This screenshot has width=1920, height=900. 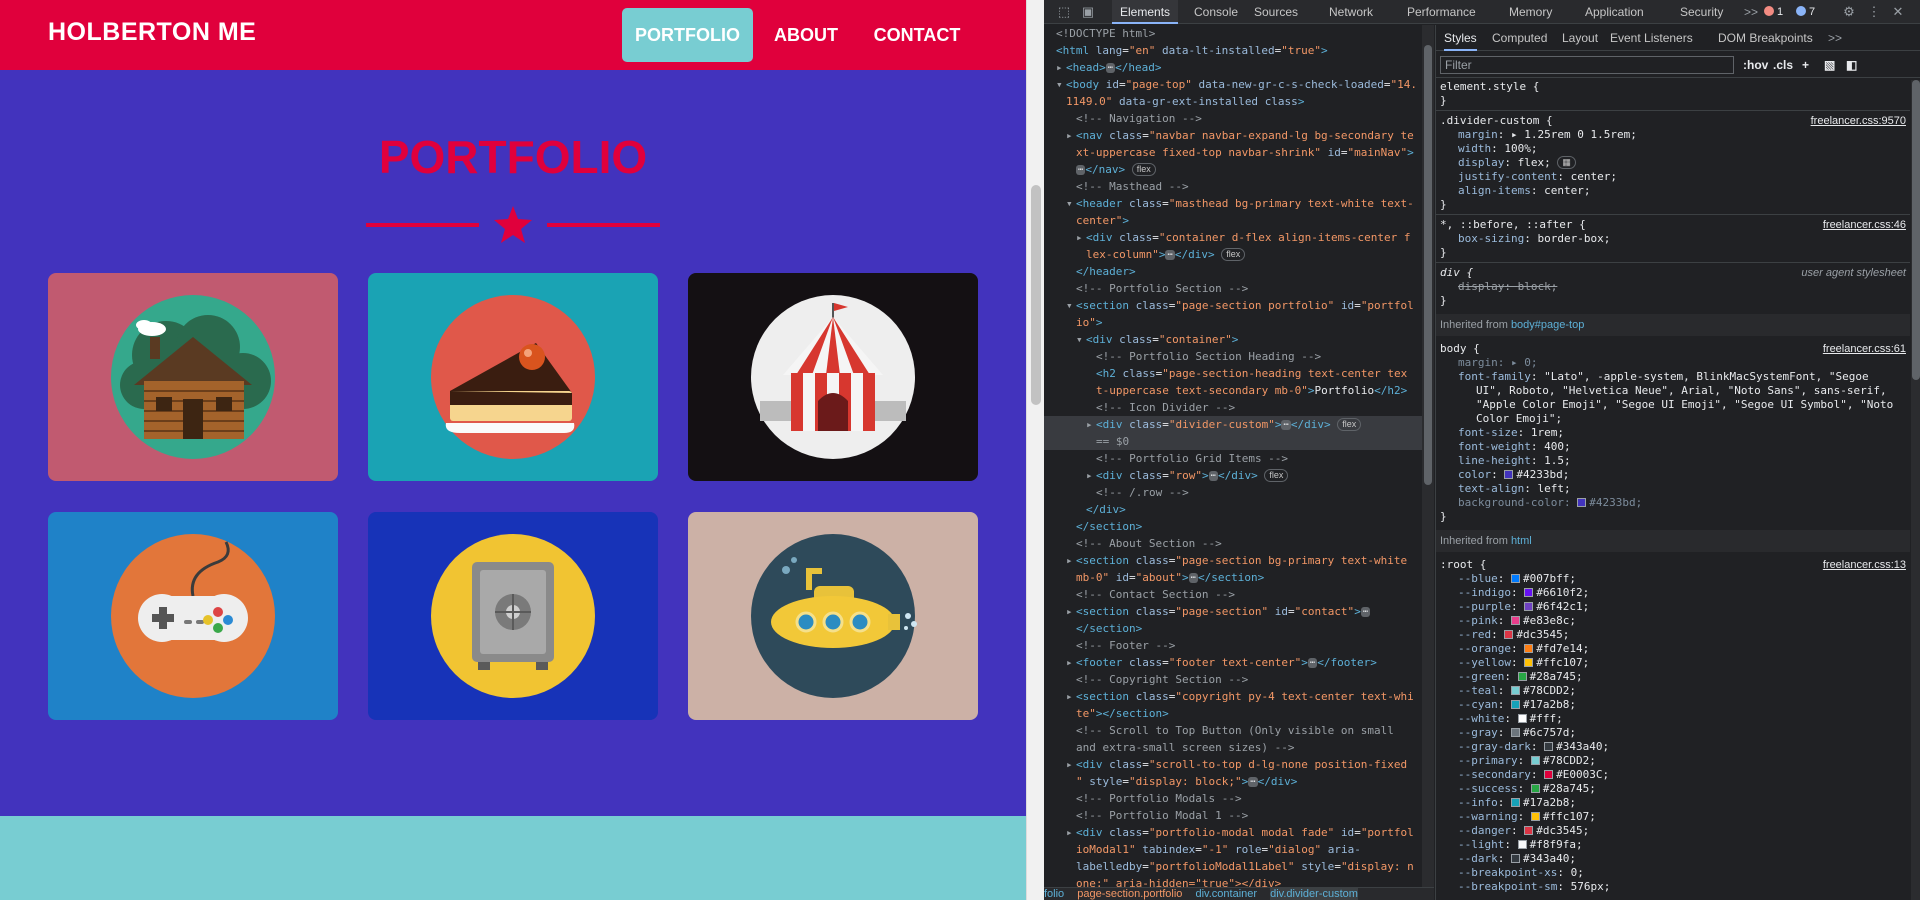 What do you see at coordinates (1874, 12) in the screenshot?
I see `more-options-icon: ⋮` at bounding box center [1874, 12].